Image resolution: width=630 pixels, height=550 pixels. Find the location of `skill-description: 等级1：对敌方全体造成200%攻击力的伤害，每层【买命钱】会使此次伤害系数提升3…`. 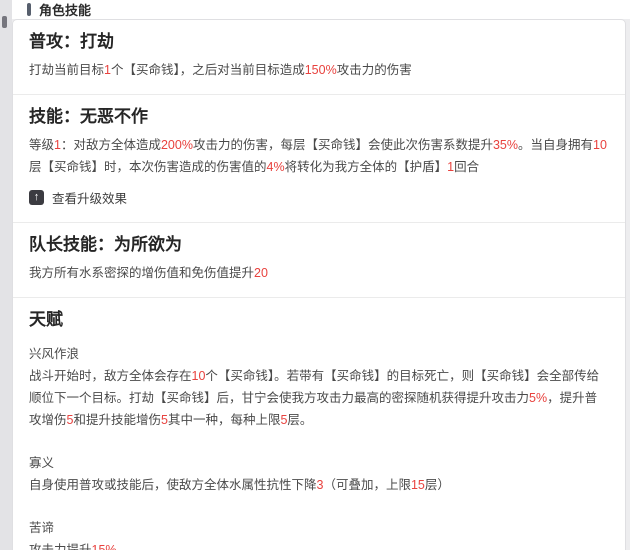

skill-description: 等级1：对敌方全体造成200%攻击力的伤害，每层【买命钱】会使此次伤害系数提升3… is located at coordinates (318, 156).